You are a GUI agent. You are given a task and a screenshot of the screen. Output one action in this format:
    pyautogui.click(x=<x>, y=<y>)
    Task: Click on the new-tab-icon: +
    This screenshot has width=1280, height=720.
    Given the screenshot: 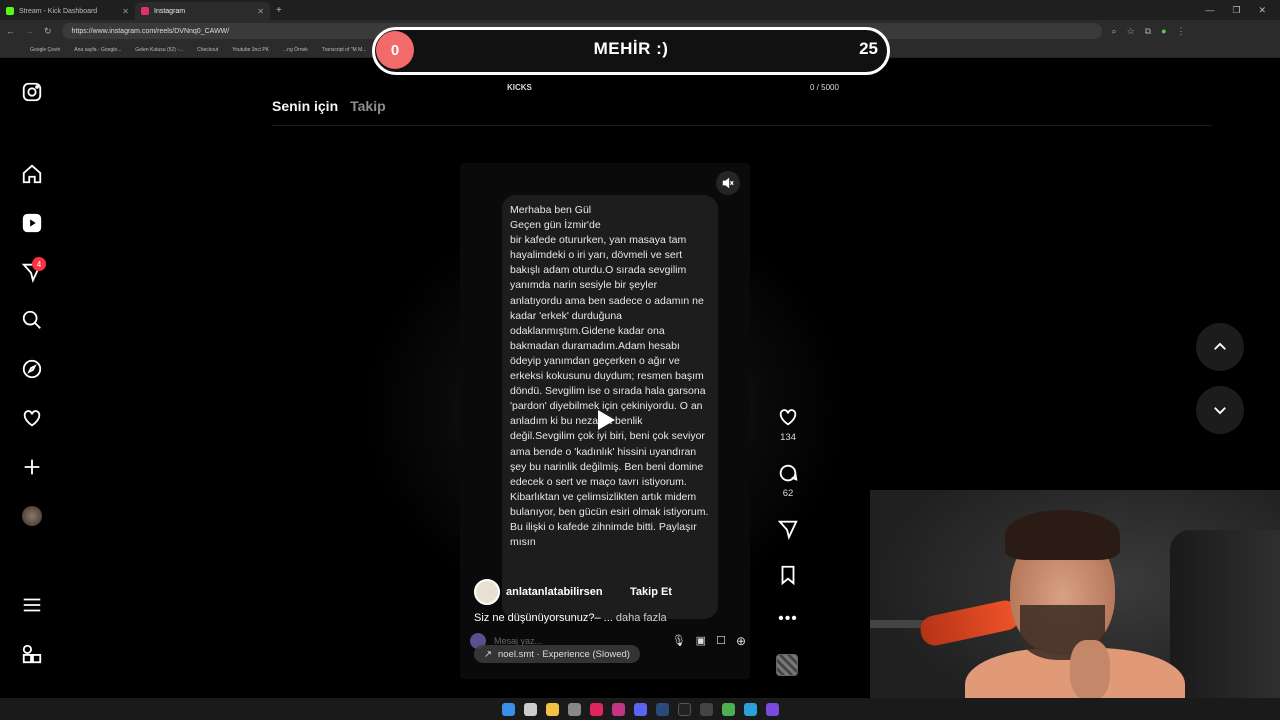 What is the action you would take?
    pyautogui.click(x=279, y=10)
    